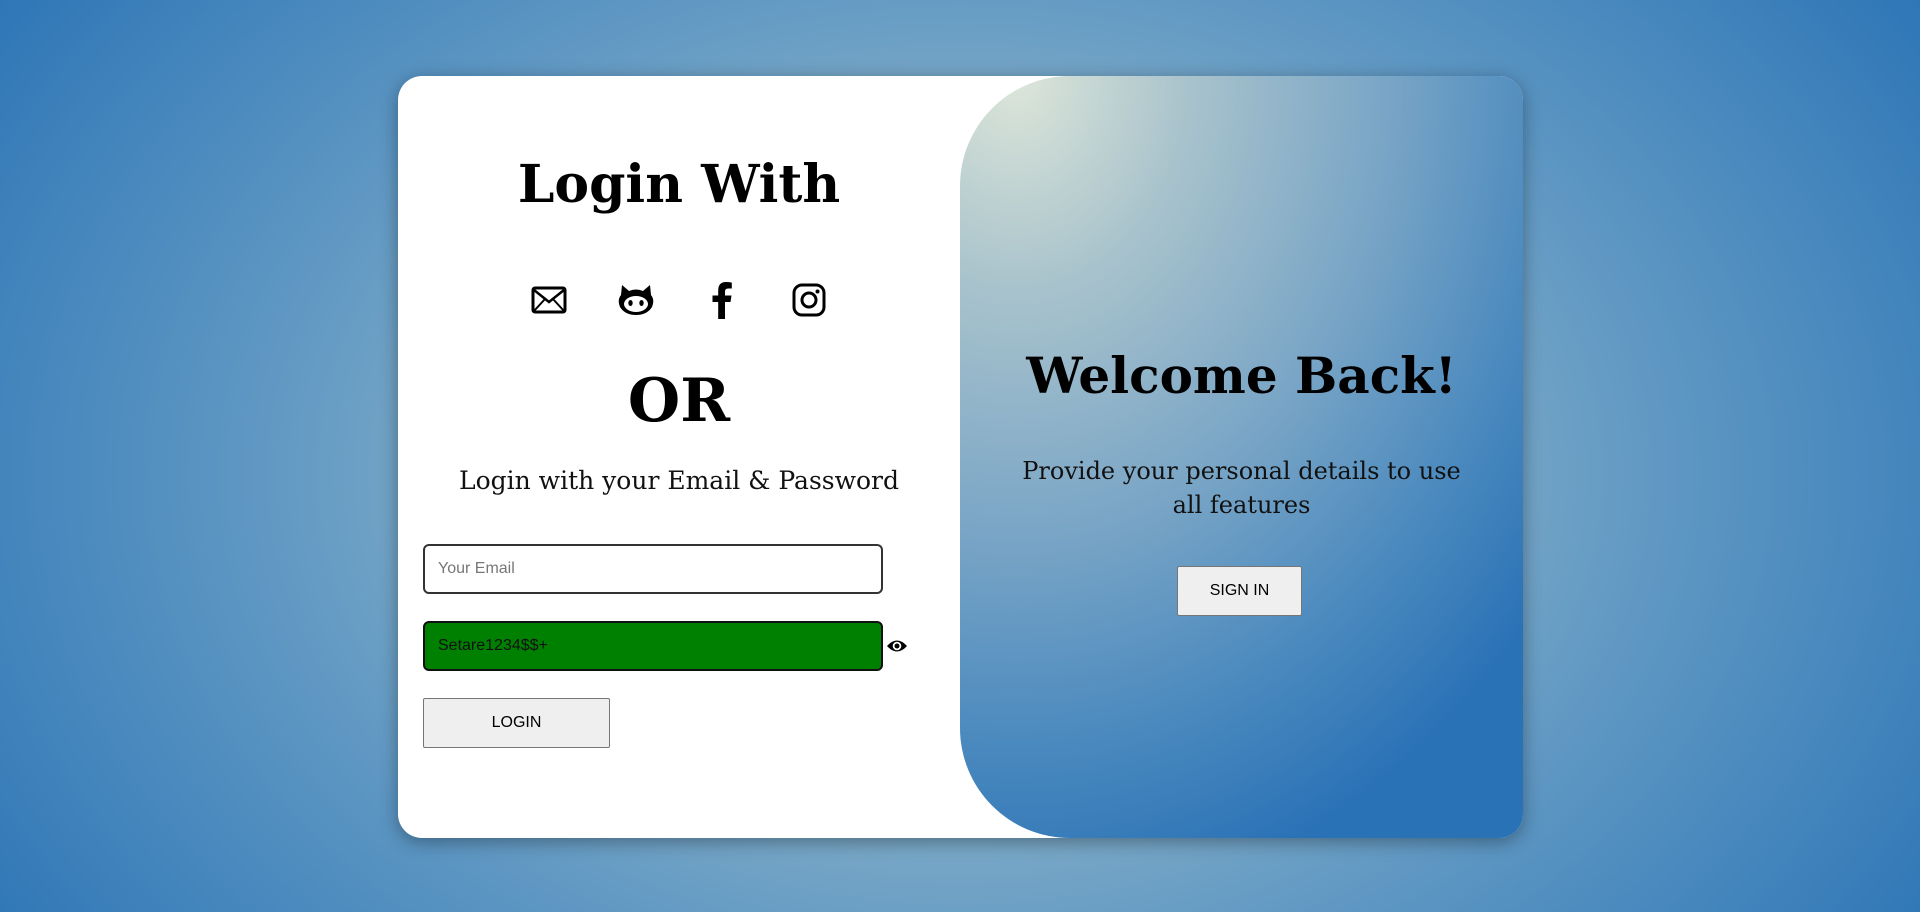 Image resolution: width=1920 pixels, height=912 pixels. Describe the element at coordinates (809, 300) in the screenshot. I see `instagram-icon` at that location.